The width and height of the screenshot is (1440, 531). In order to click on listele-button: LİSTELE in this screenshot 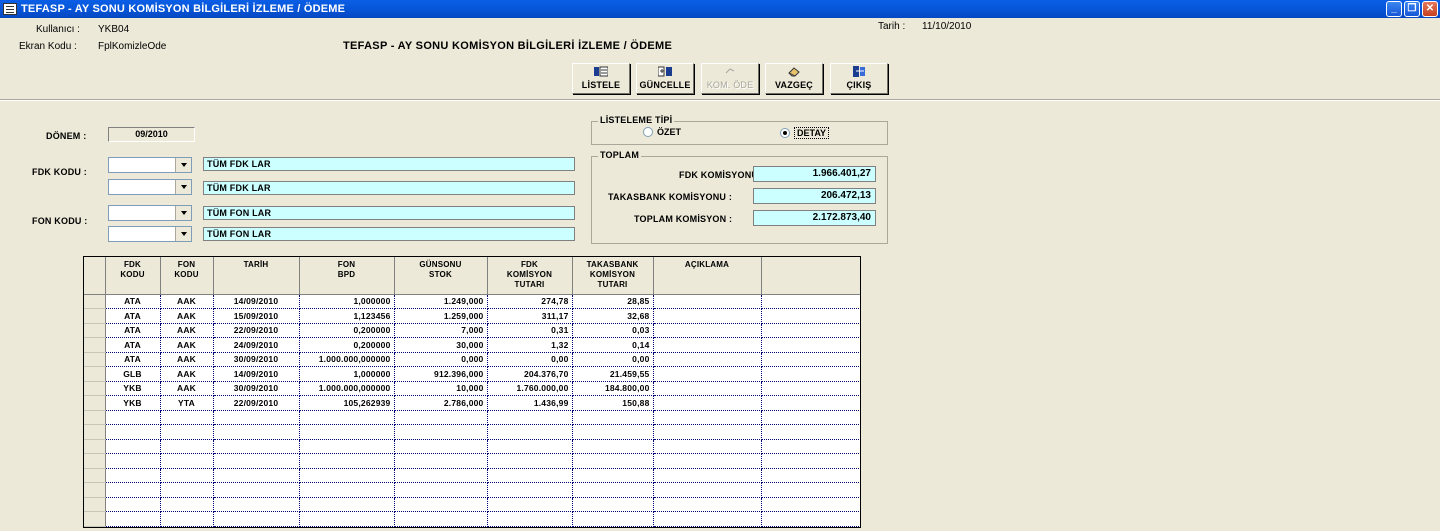, I will do `click(601, 78)`.